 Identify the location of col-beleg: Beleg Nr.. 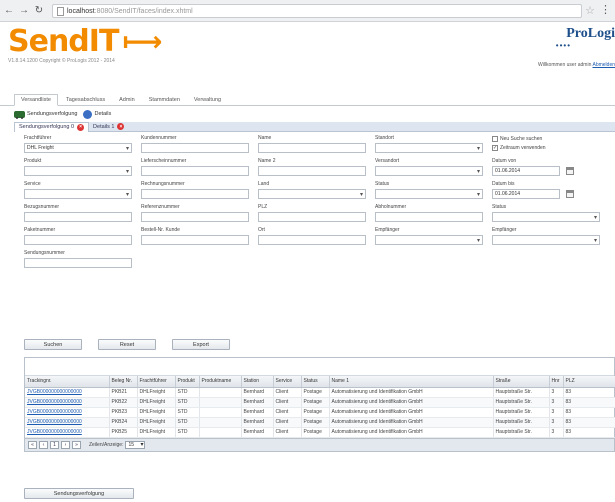
(123, 382).